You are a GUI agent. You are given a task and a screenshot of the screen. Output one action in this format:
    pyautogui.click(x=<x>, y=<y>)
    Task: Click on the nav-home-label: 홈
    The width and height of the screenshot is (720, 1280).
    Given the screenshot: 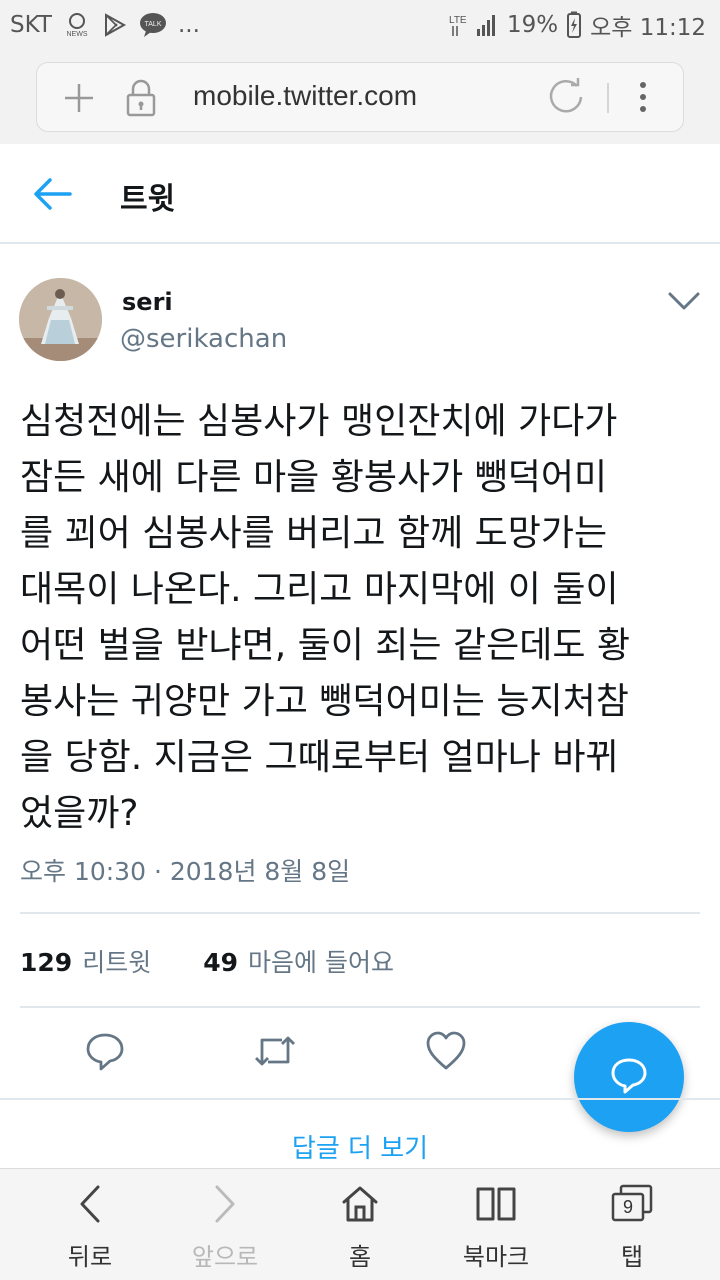 What is the action you would take?
    pyautogui.click(x=360, y=1257)
    